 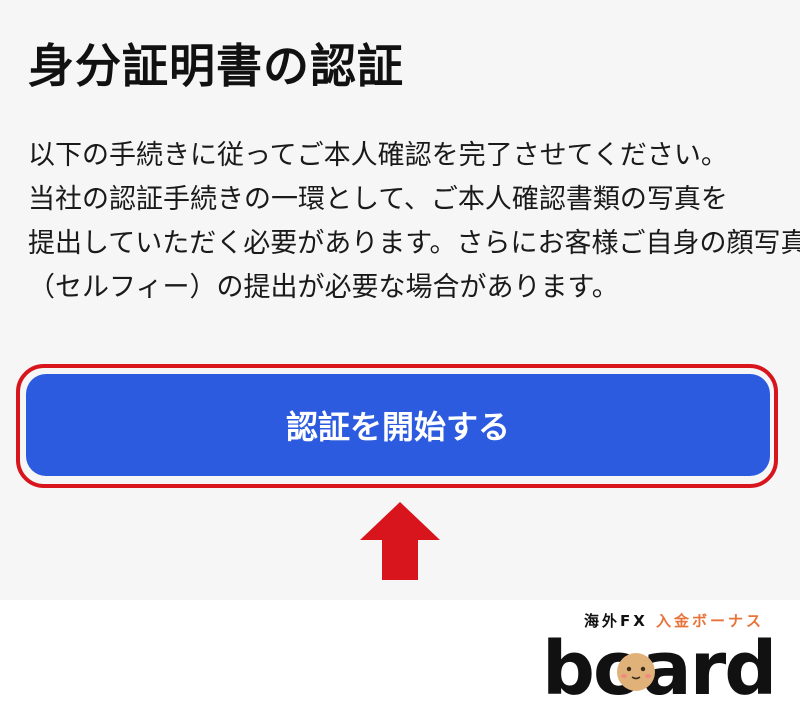 What do you see at coordinates (636, 672) in the screenshot?
I see `potato-mascot-icon` at bounding box center [636, 672].